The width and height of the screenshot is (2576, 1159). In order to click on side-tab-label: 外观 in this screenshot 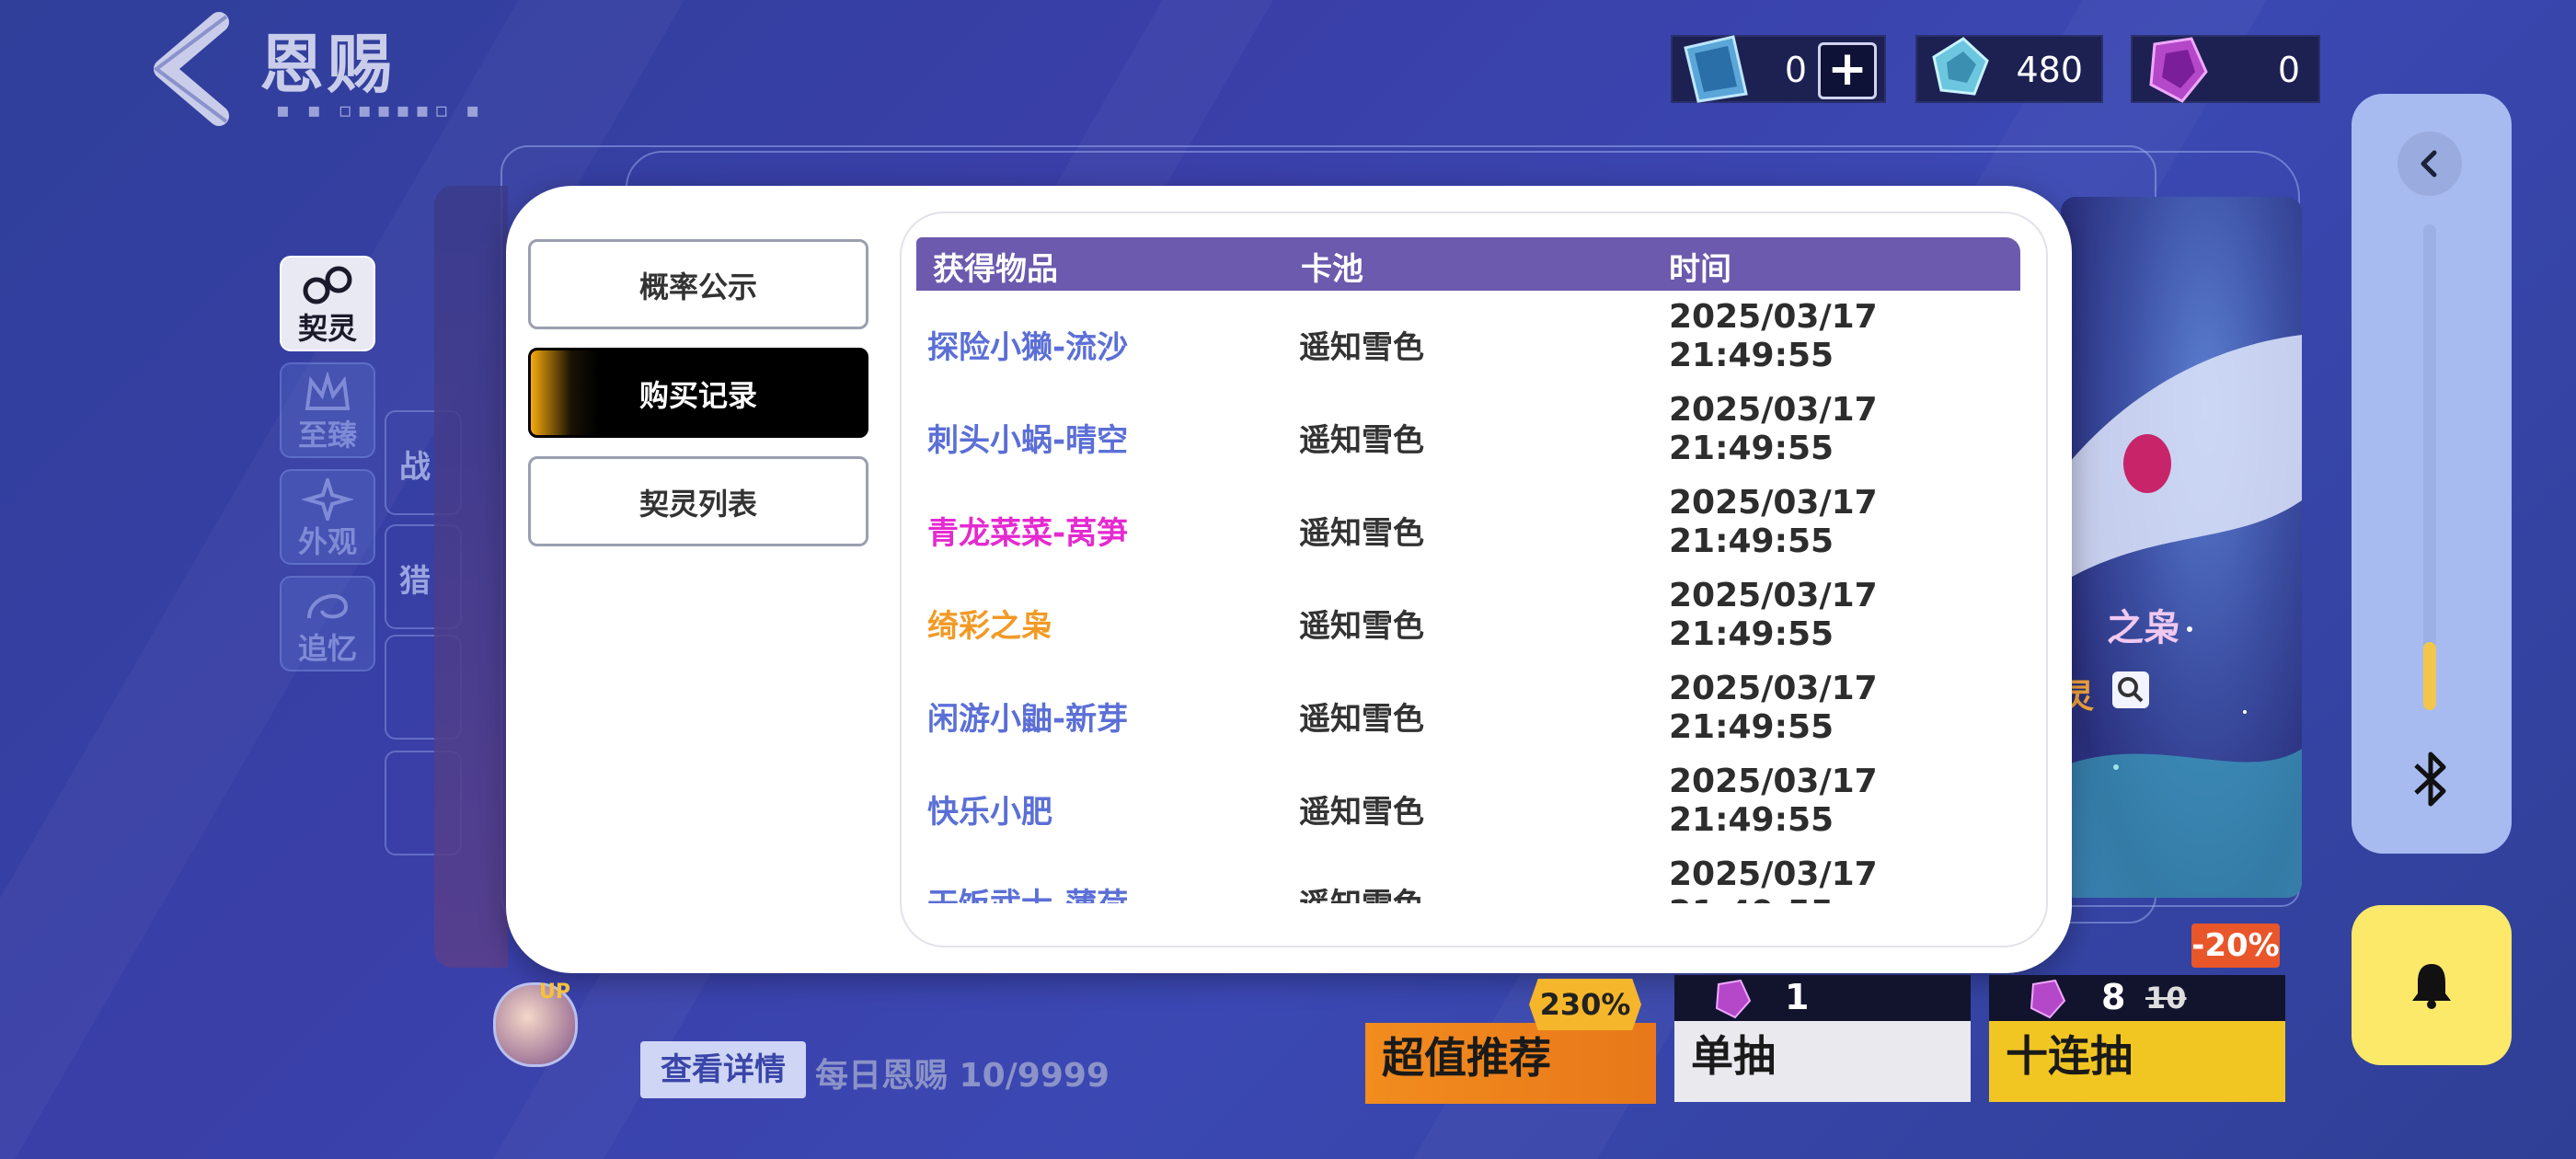, I will do `click(327, 541)`.